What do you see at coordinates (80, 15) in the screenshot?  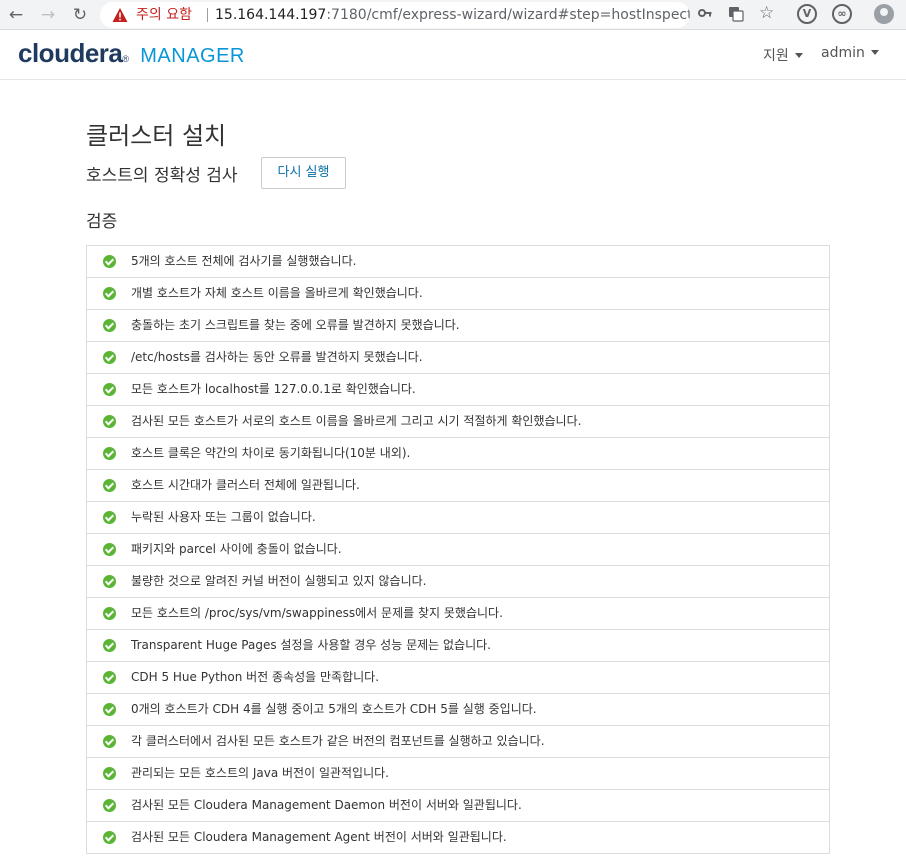 I see `reload-icon: ↻` at bounding box center [80, 15].